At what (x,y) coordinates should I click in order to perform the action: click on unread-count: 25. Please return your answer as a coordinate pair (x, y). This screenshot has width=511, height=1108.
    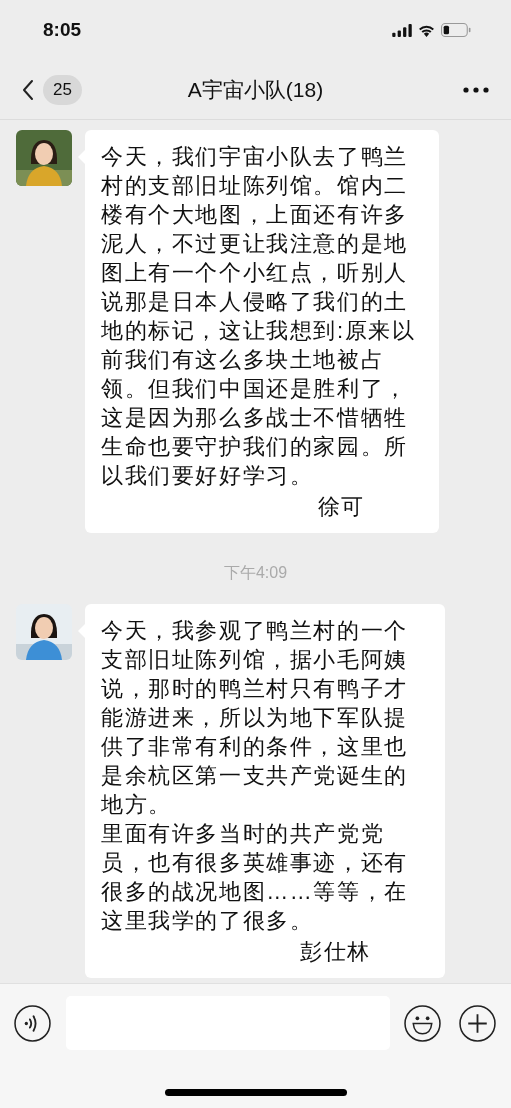
    Looking at the image, I should click on (62, 89).